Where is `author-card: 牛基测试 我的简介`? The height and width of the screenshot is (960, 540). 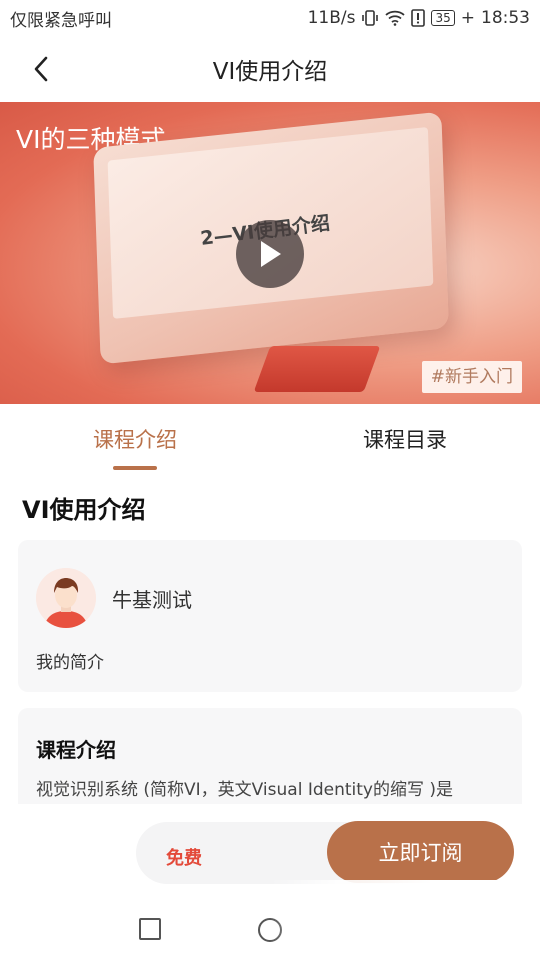 author-card: 牛基测试 我的简介 is located at coordinates (270, 616).